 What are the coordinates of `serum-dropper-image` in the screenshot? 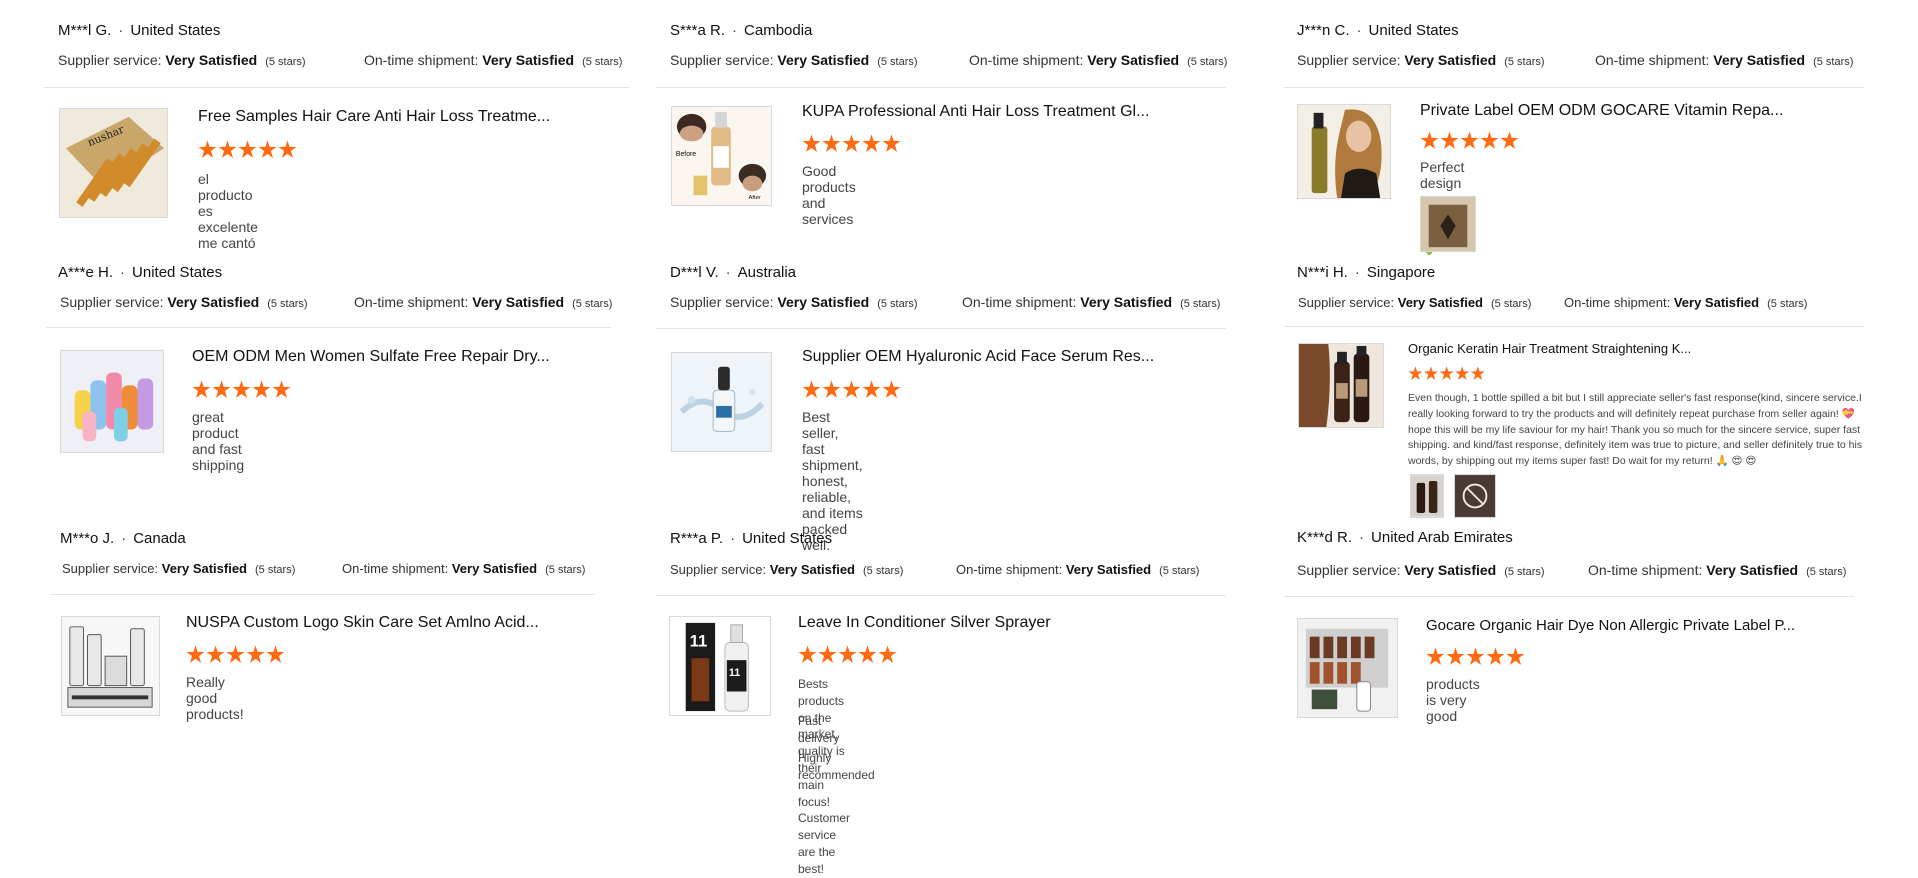 It's located at (721, 402).